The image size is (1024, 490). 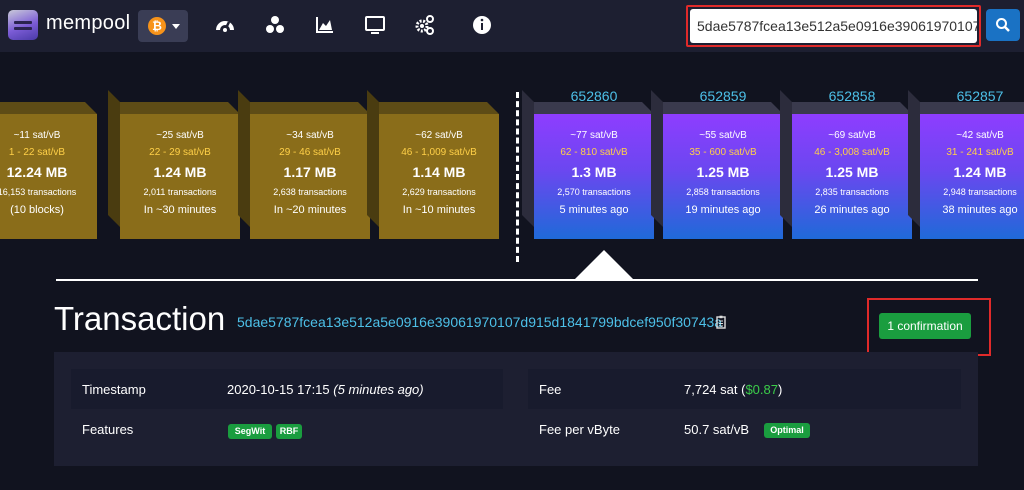 What do you see at coordinates (517, 280) in the screenshot?
I see `section-divider` at bounding box center [517, 280].